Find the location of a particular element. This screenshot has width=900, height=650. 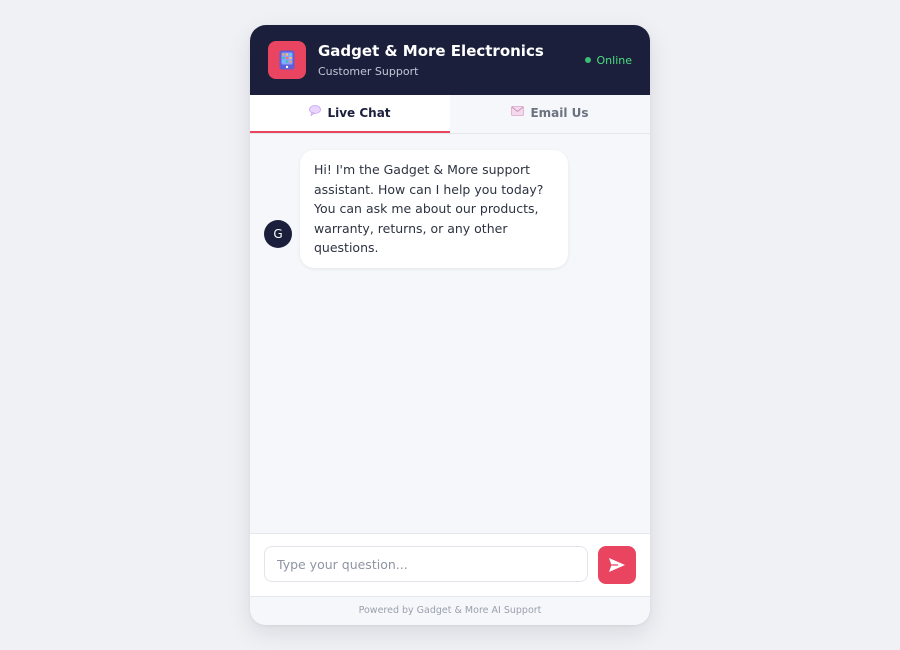

powered-by-footer: Powered by Gadget & More AI Support is located at coordinates (450, 610).